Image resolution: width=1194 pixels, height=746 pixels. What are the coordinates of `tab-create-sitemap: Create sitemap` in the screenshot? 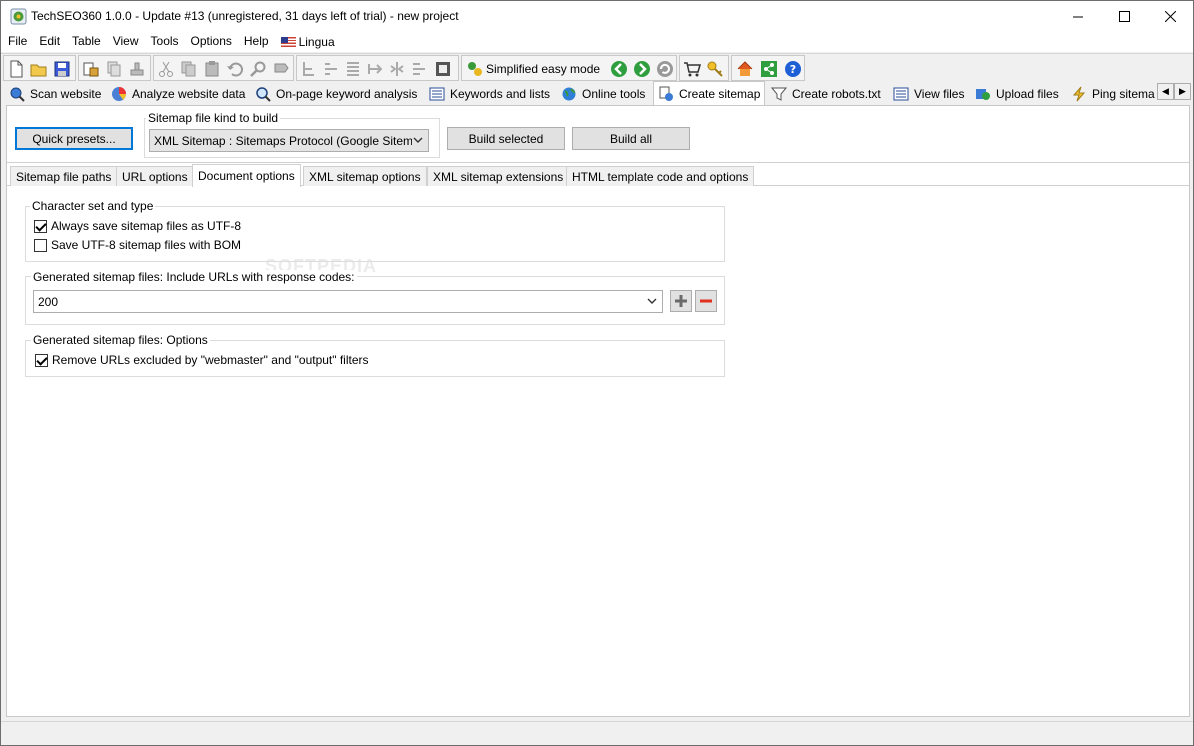 It's located at (709, 93).